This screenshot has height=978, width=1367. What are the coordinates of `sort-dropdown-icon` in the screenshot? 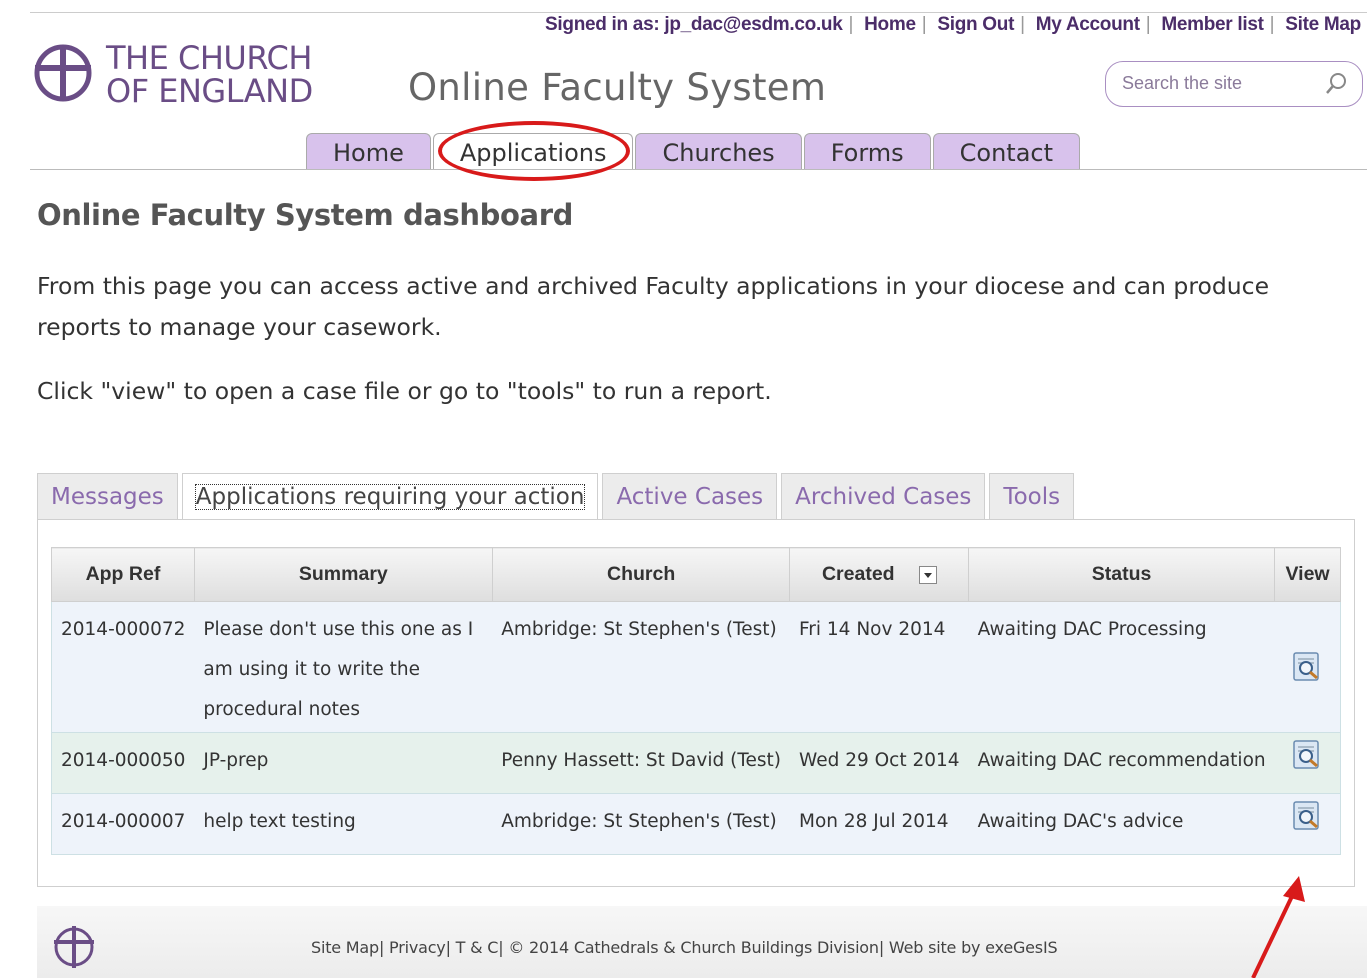 It's located at (927, 574).